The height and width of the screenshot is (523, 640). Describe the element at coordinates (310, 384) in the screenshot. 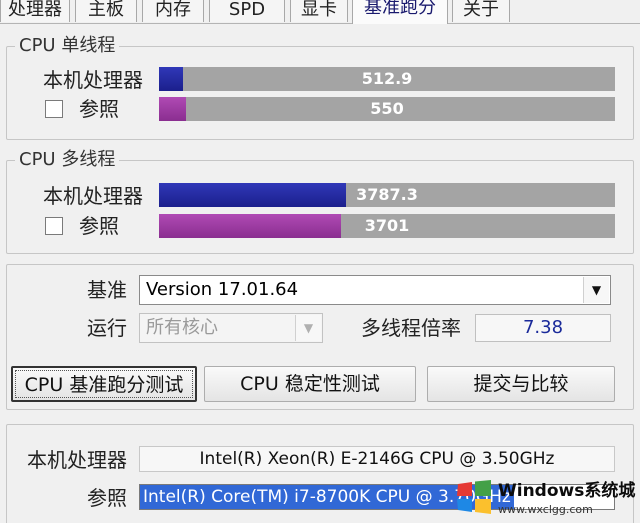

I see `cpu-stress-button: CPU 稳定性测试` at that location.